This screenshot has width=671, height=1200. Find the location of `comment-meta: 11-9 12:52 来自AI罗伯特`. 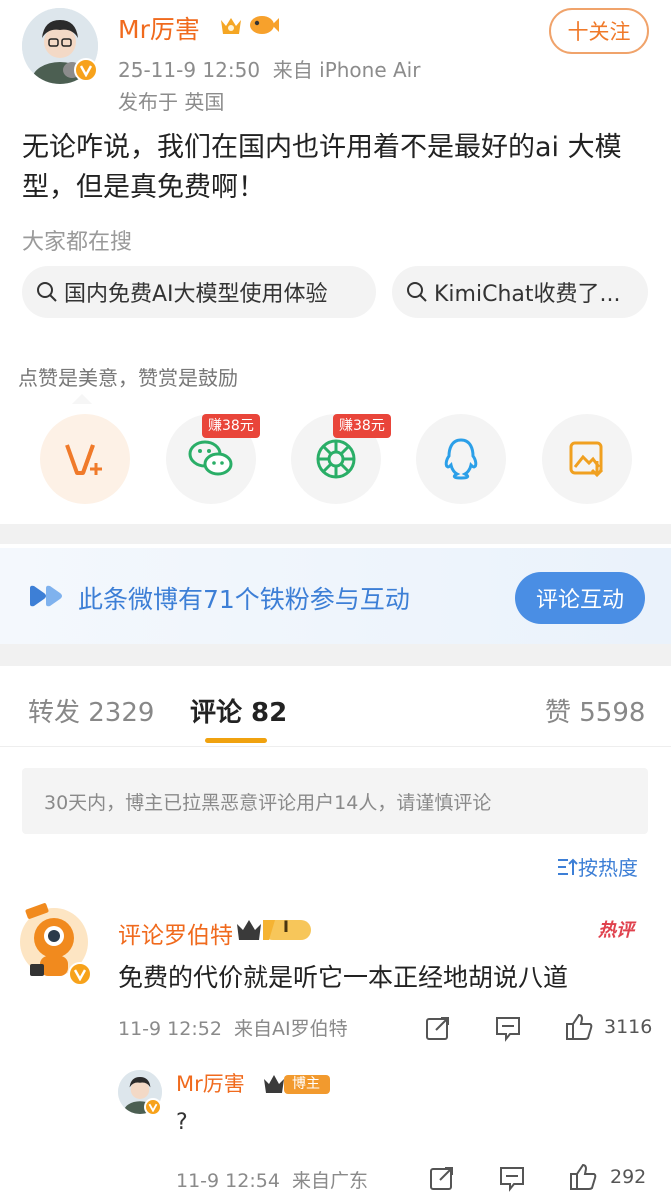

comment-meta: 11-9 12:52 来自AI罗伯特 is located at coordinates (233, 1029).